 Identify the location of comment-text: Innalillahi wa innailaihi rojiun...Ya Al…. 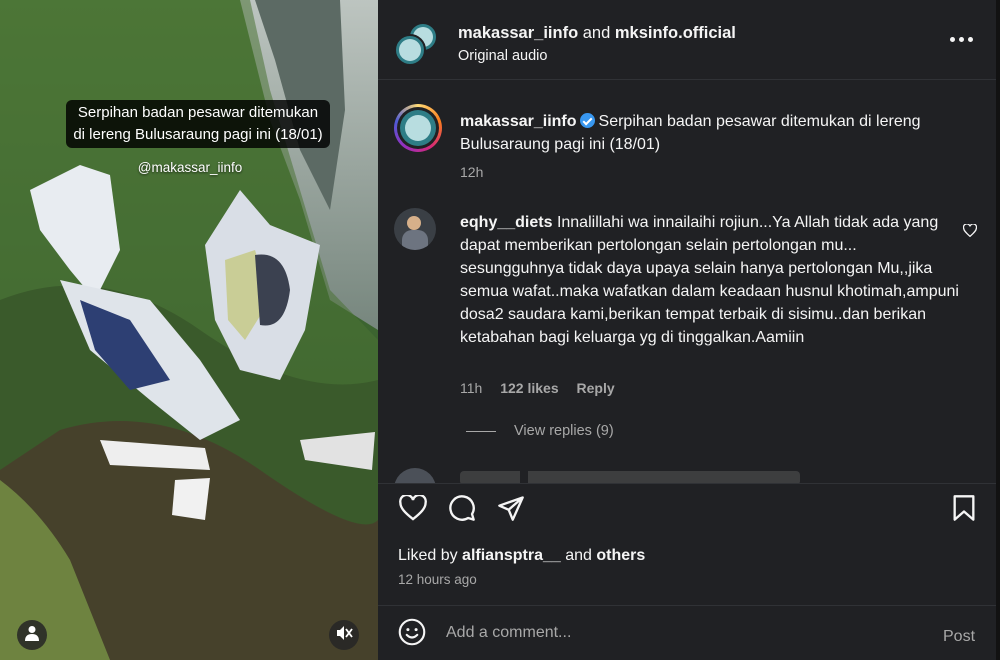
(709, 280).